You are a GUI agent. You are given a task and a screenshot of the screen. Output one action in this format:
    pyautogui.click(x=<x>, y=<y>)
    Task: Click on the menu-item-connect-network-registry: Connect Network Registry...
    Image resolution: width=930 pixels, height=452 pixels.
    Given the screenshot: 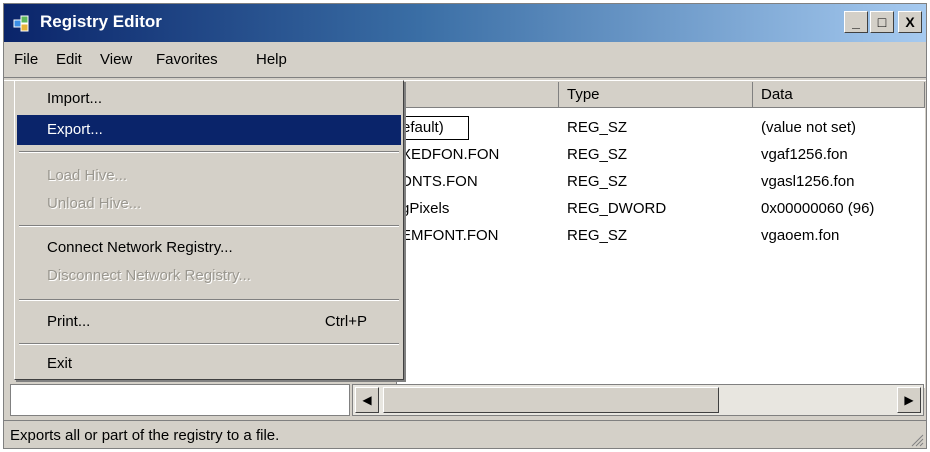 What is the action you would take?
    pyautogui.click(x=209, y=248)
    